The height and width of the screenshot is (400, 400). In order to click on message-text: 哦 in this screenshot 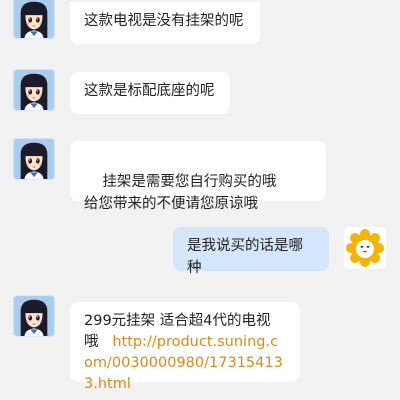, I will do `click(91, 342)`.